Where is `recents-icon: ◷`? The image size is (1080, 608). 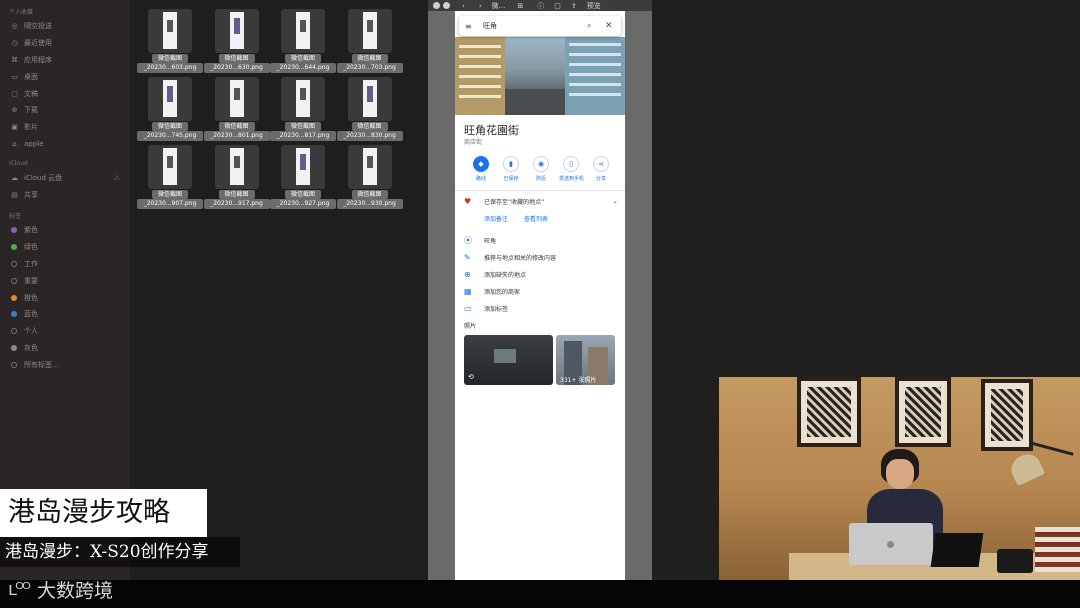
recents-icon: ◷ is located at coordinates (14, 43).